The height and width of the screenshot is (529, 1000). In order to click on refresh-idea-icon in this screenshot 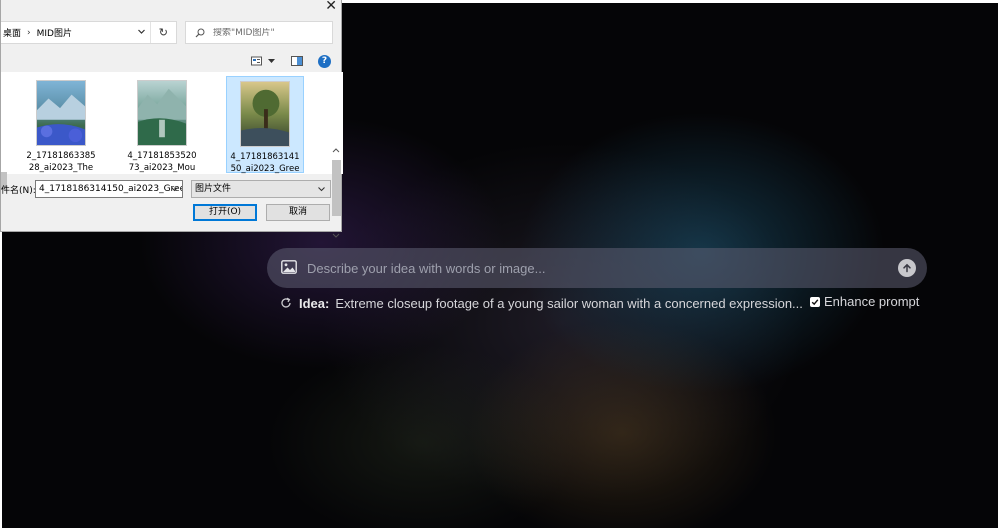, I will do `click(286, 303)`.